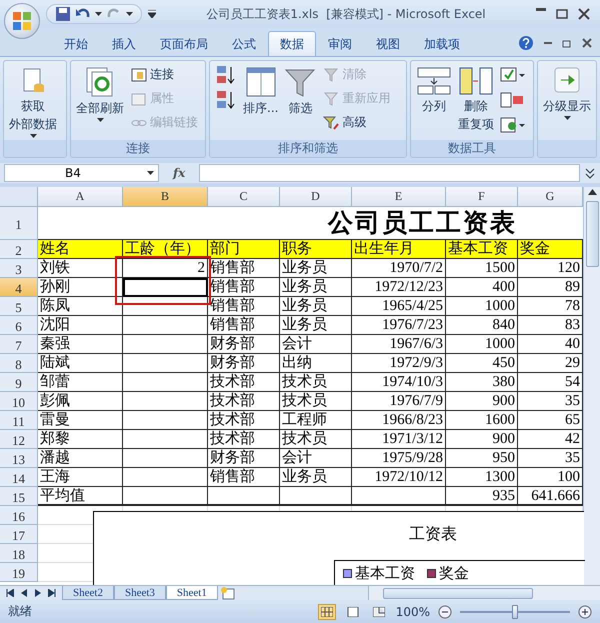  What do you see at coordinates (482, 344) in the screenshot?
I see `table-cell: 1000` at bounding box center [482, 344].